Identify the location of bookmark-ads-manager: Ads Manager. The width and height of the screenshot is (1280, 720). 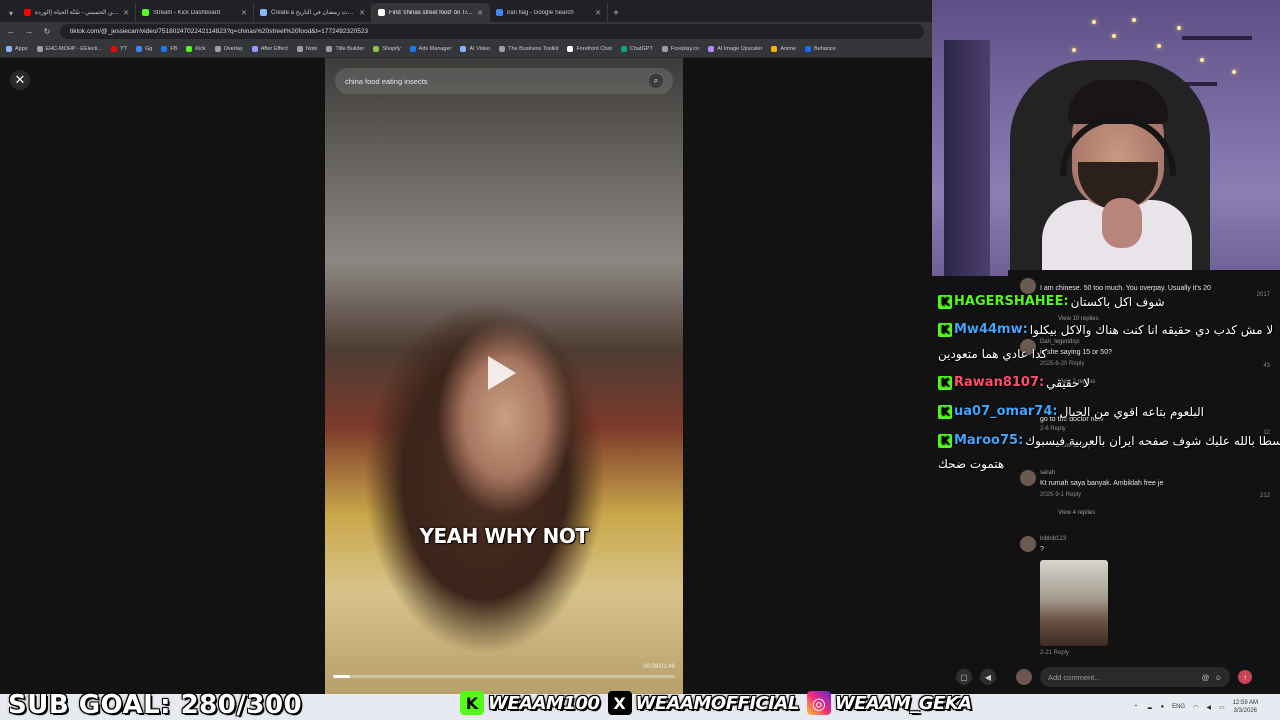
(430, 49).